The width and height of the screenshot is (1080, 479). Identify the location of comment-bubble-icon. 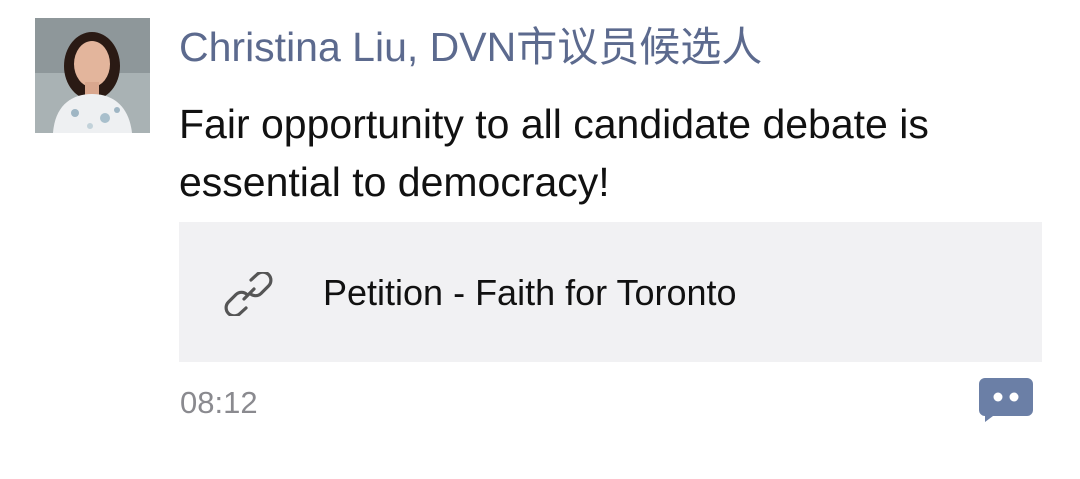
(1006, 400).